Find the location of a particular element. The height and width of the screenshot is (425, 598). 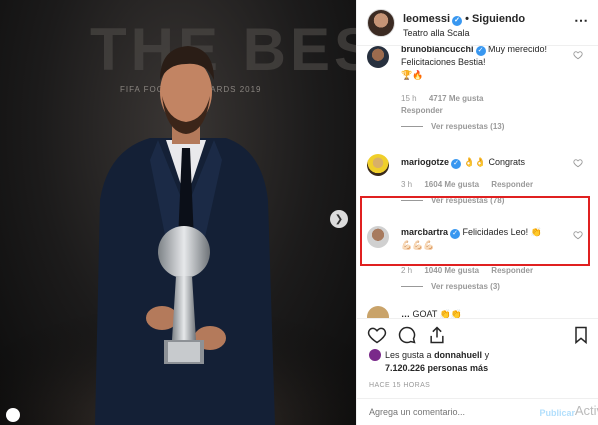

comment-emoji: 🏆🔥 is located at coordinates (412, 75).